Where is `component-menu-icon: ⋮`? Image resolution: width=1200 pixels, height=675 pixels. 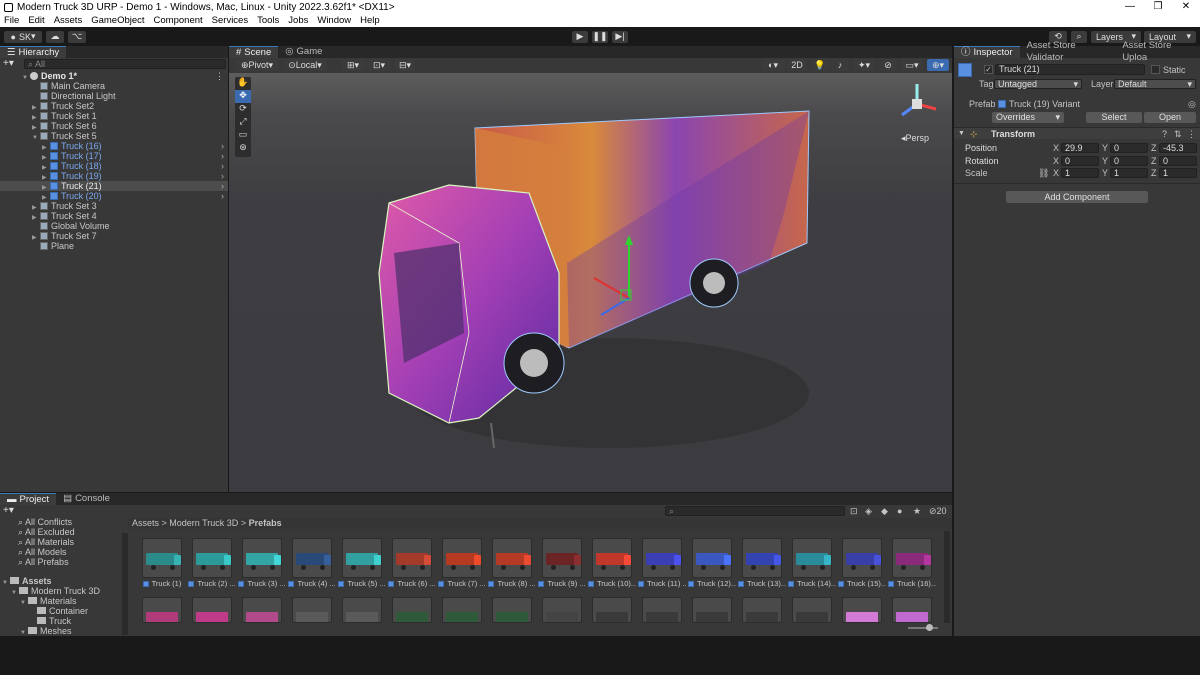
component-menu-icon: ⋮ is located at coordinates (1191, 134).